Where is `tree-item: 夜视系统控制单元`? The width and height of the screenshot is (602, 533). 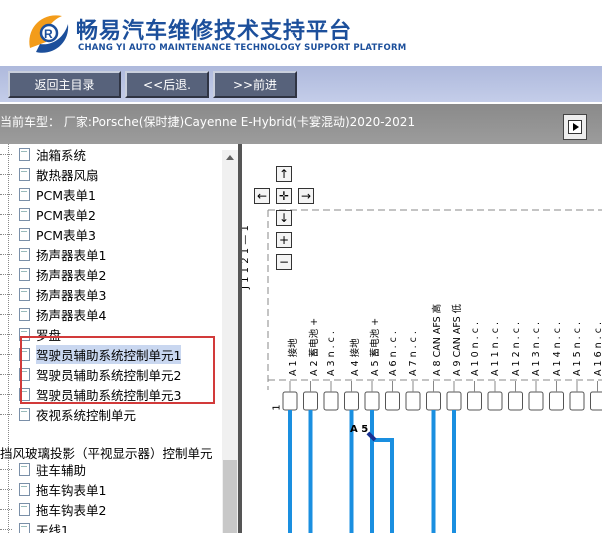
tree-item: 夜视系统控制单元 is located at coordinates (68, 414).